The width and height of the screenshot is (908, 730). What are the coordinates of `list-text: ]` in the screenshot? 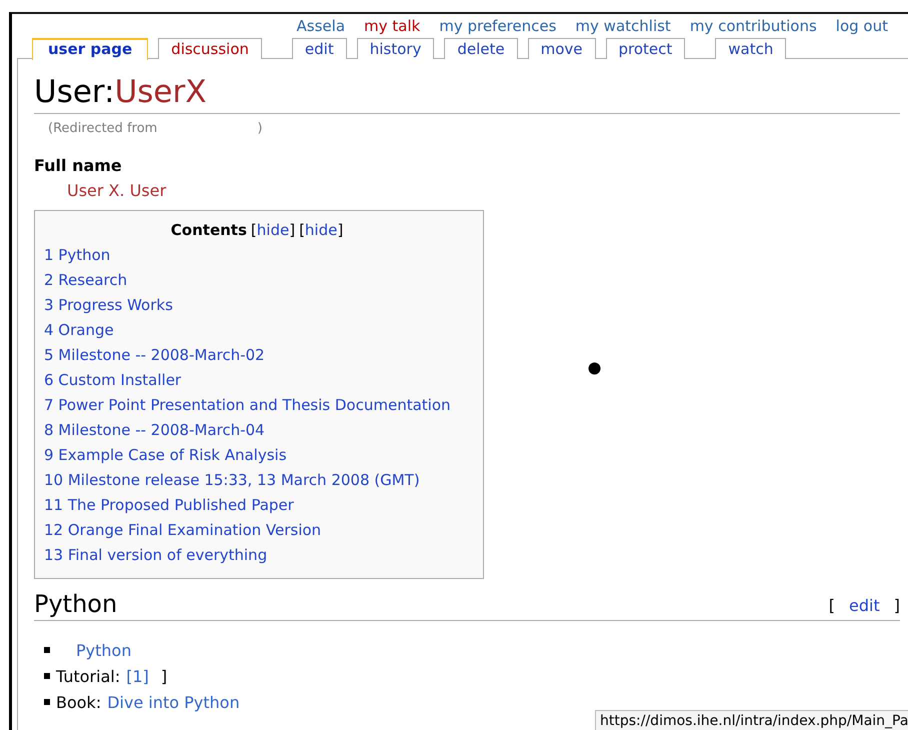 It's located at (164, 676).